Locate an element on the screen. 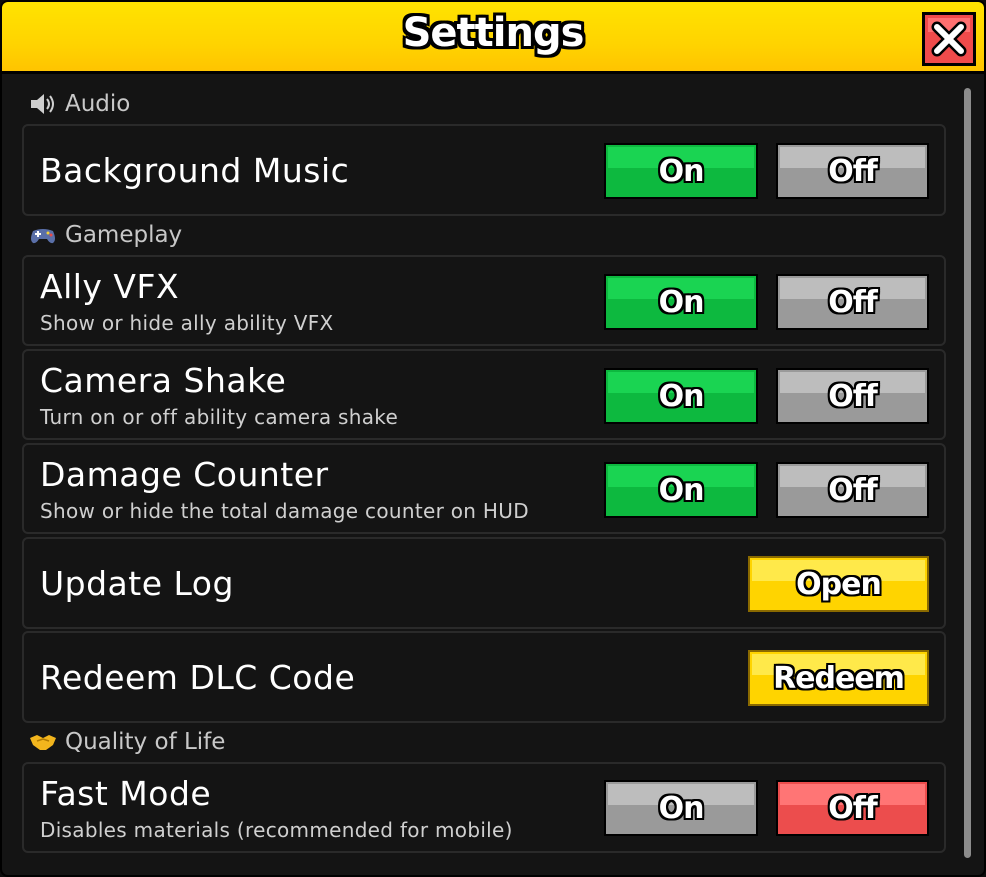 The image size is (986, 877). ally-vfx-off-button: Off is located at coordinates (852, 302).